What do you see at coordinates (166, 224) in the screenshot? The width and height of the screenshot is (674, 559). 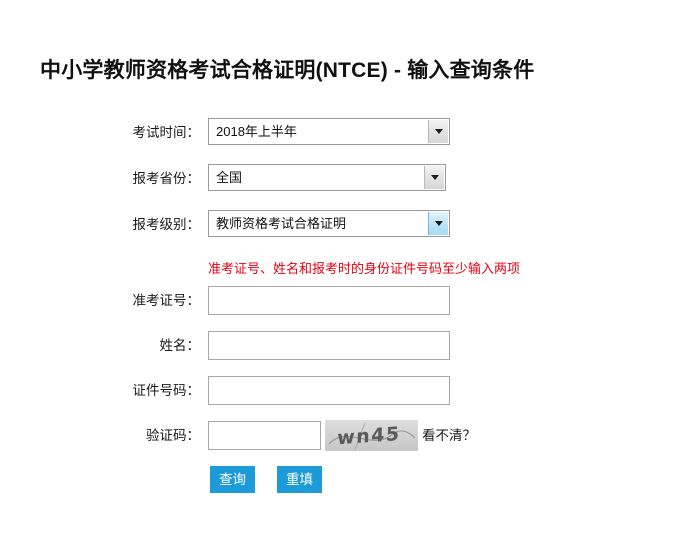 I see `level-label: 报考级别：` at bounding box center [166, 224].